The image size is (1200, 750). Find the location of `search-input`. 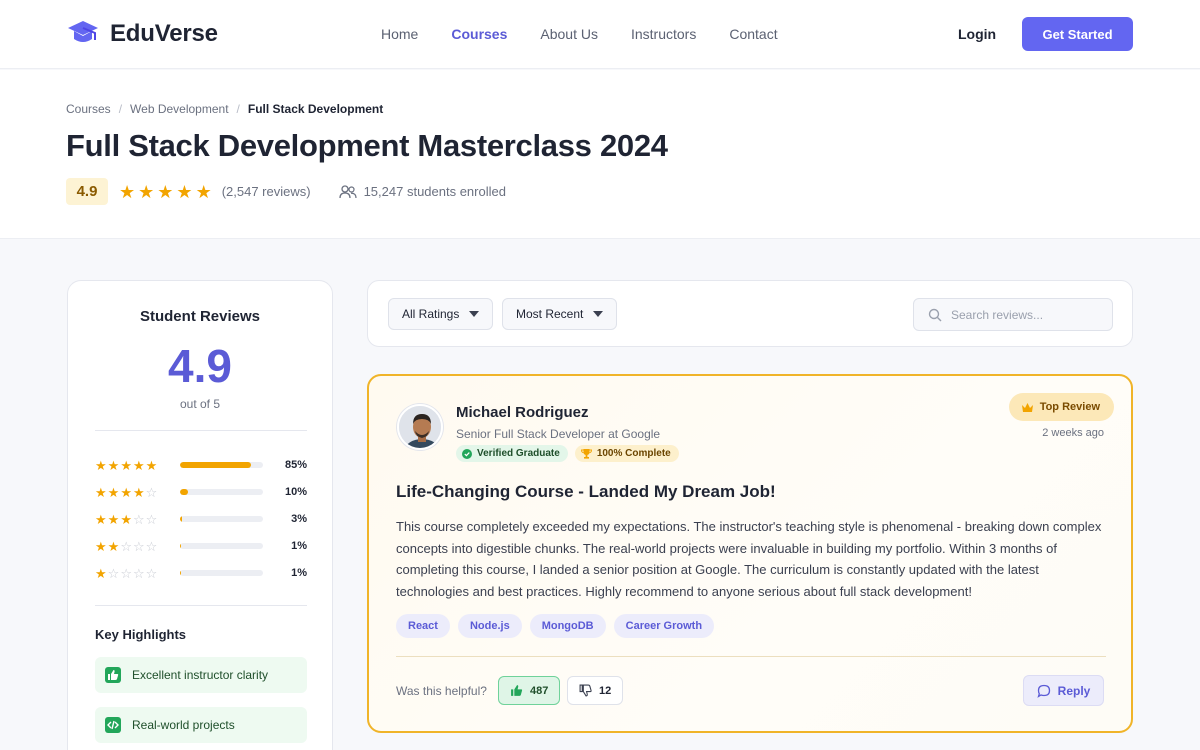

search-input is located at coordinates (1026, 314).